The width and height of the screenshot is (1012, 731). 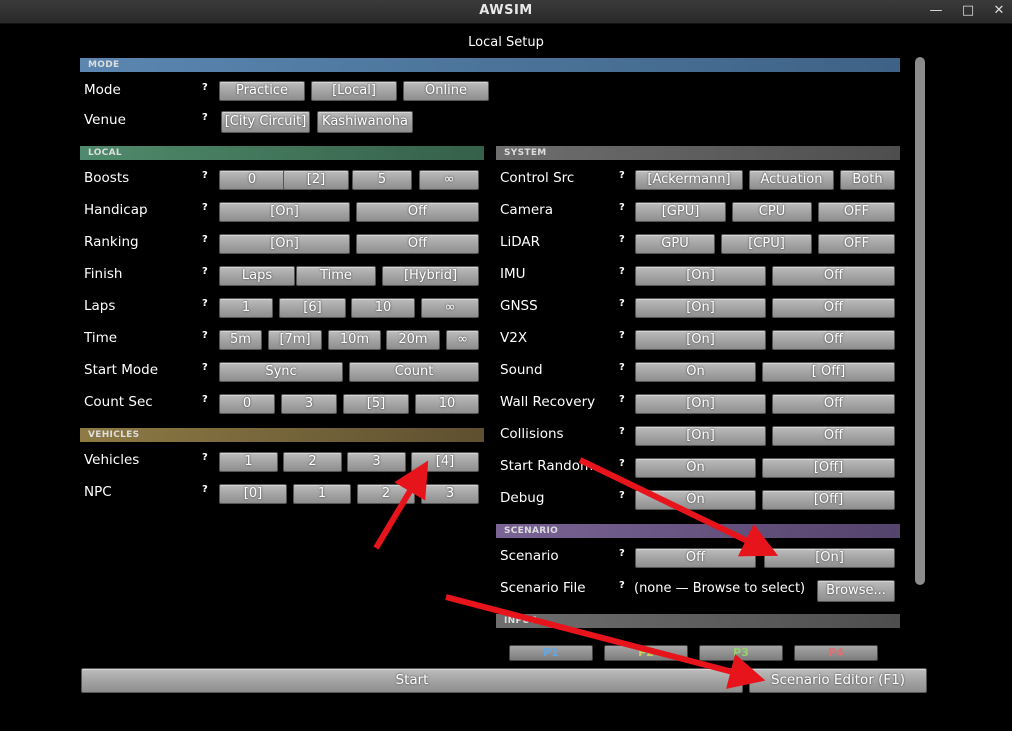 What do you see at coordinates (576, 573) in the screenshot?
I see `annotation-arrows` at bounding box center [576, 573].